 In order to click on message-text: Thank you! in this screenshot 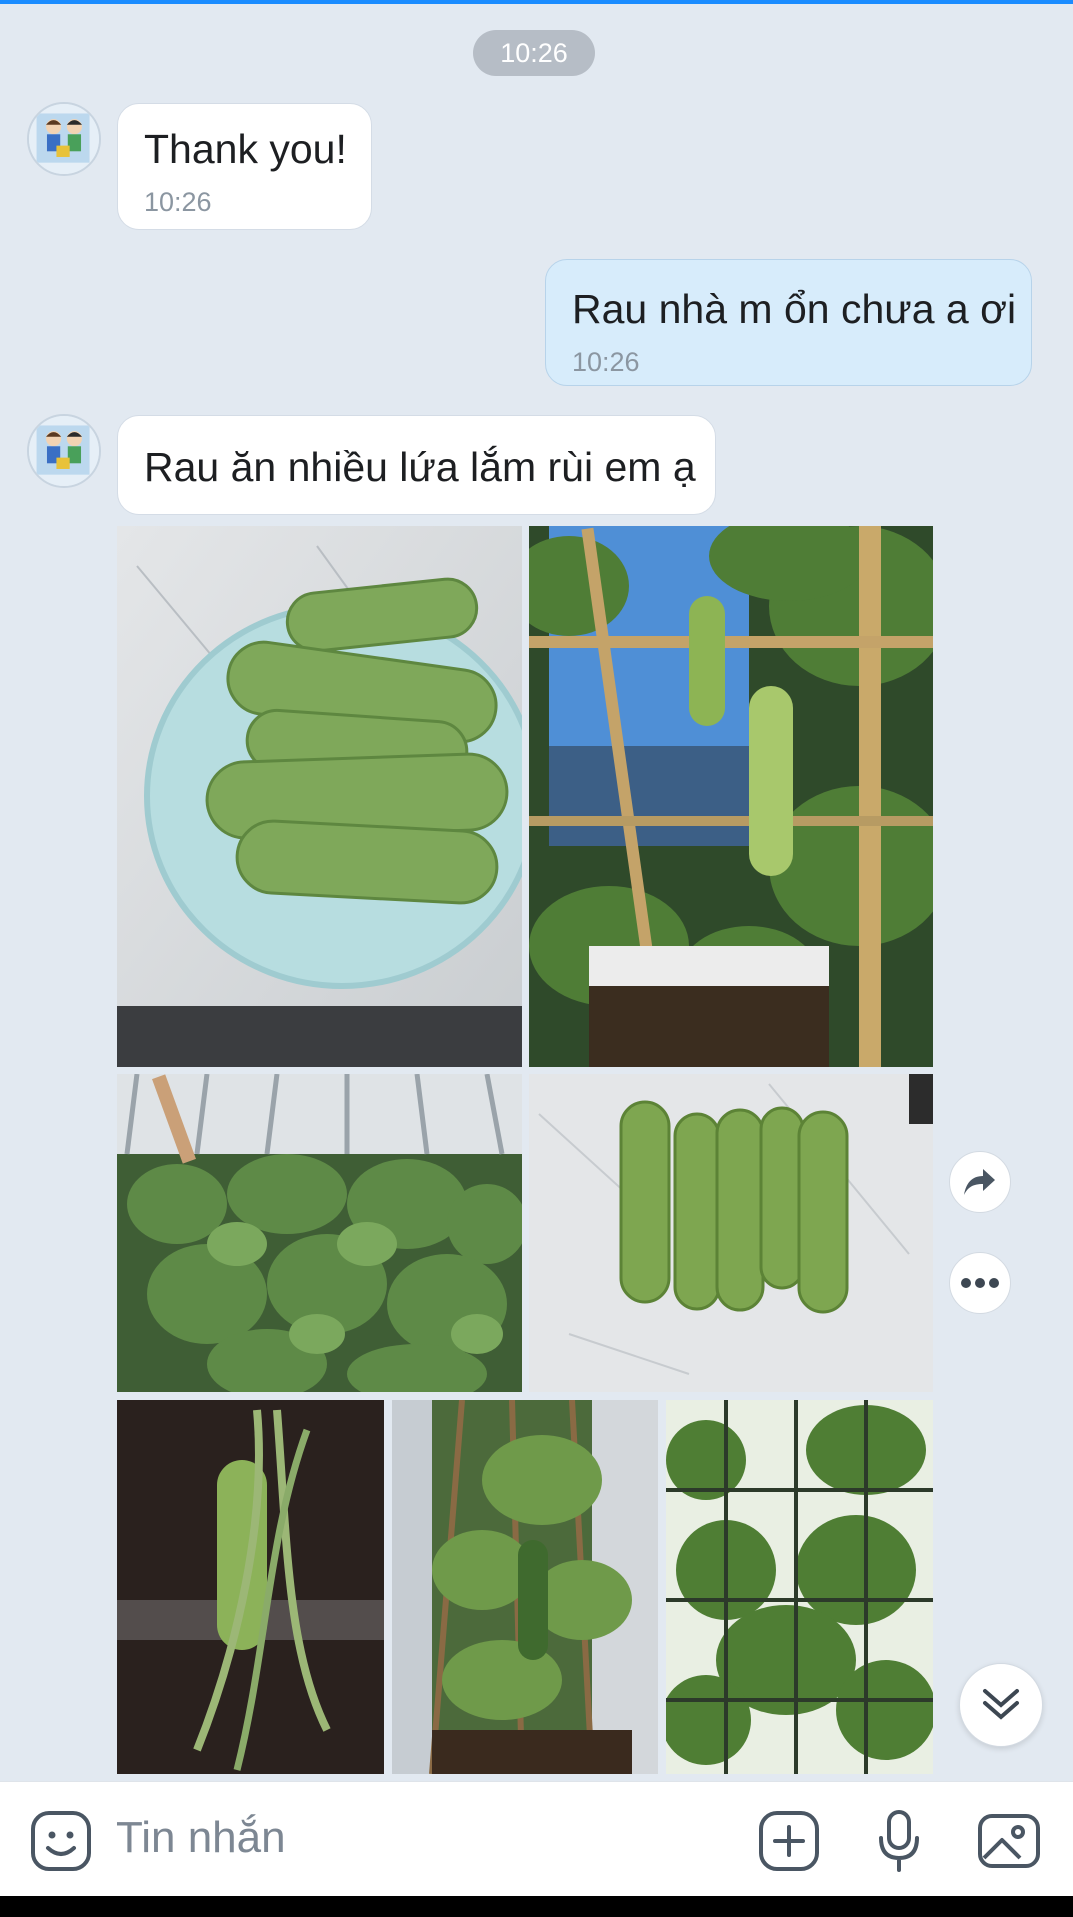, I will do `click(245, 149)`.